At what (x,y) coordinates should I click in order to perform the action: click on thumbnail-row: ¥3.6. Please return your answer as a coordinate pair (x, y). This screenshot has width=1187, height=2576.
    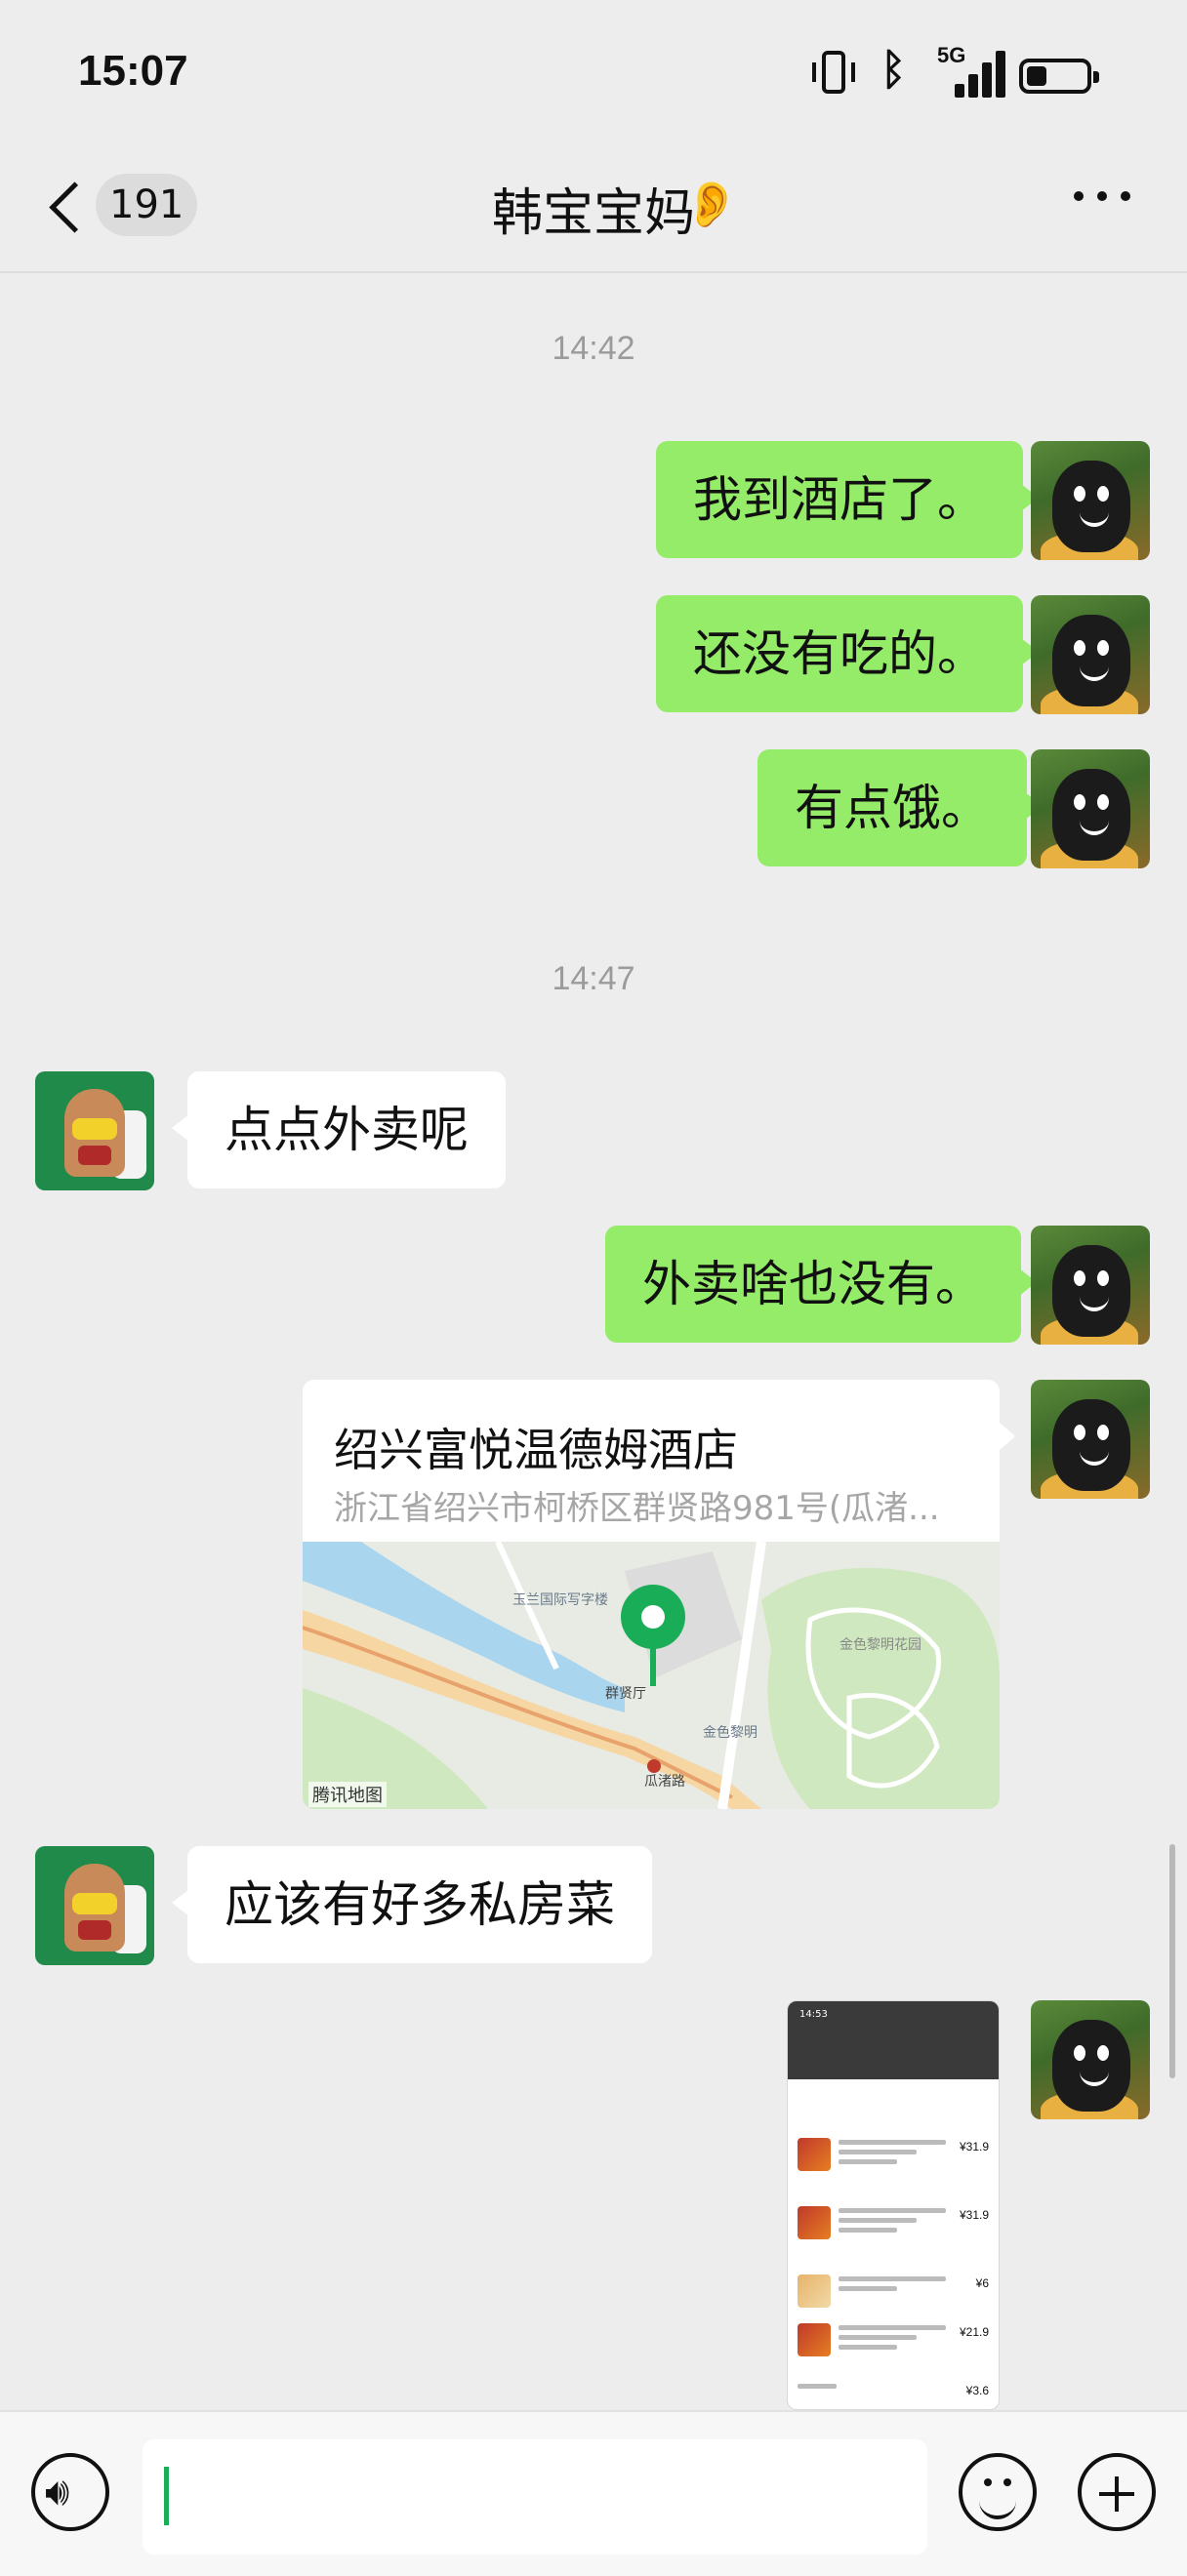
    Looking at the image, I should click on (893, 2395).